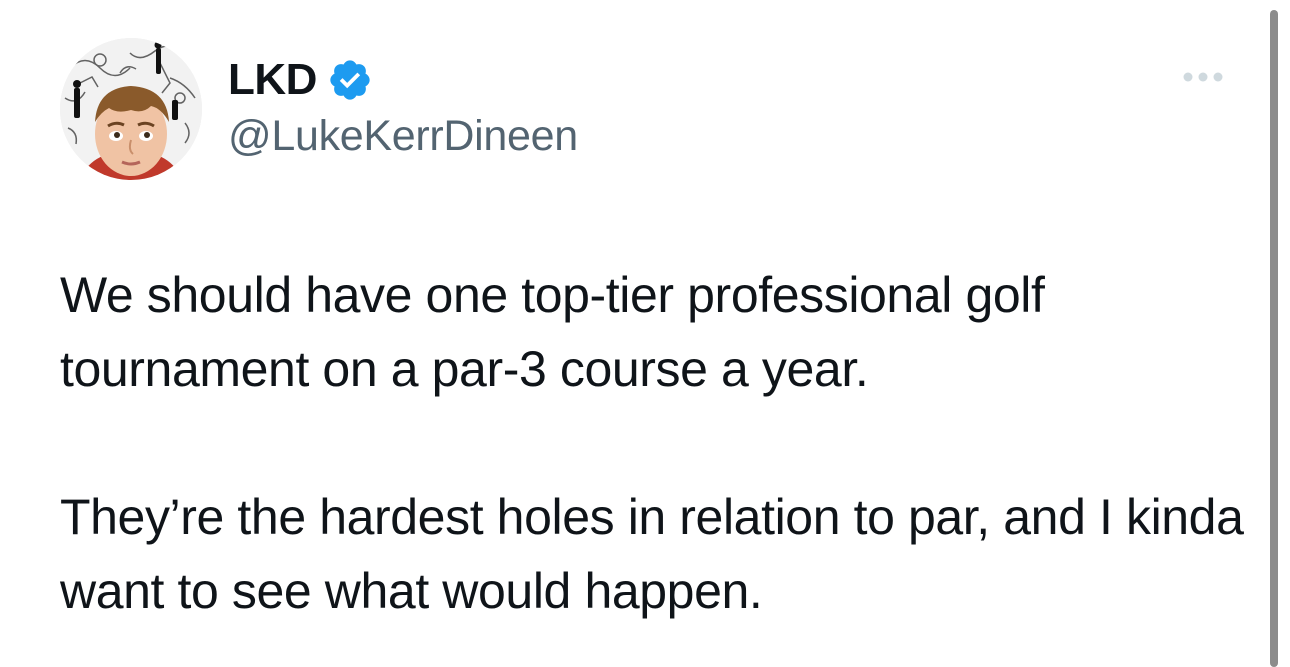 Image resolution: width=1290 pixels, height=667 pixels. I want to click on avatar-photo, so click(131, 109).